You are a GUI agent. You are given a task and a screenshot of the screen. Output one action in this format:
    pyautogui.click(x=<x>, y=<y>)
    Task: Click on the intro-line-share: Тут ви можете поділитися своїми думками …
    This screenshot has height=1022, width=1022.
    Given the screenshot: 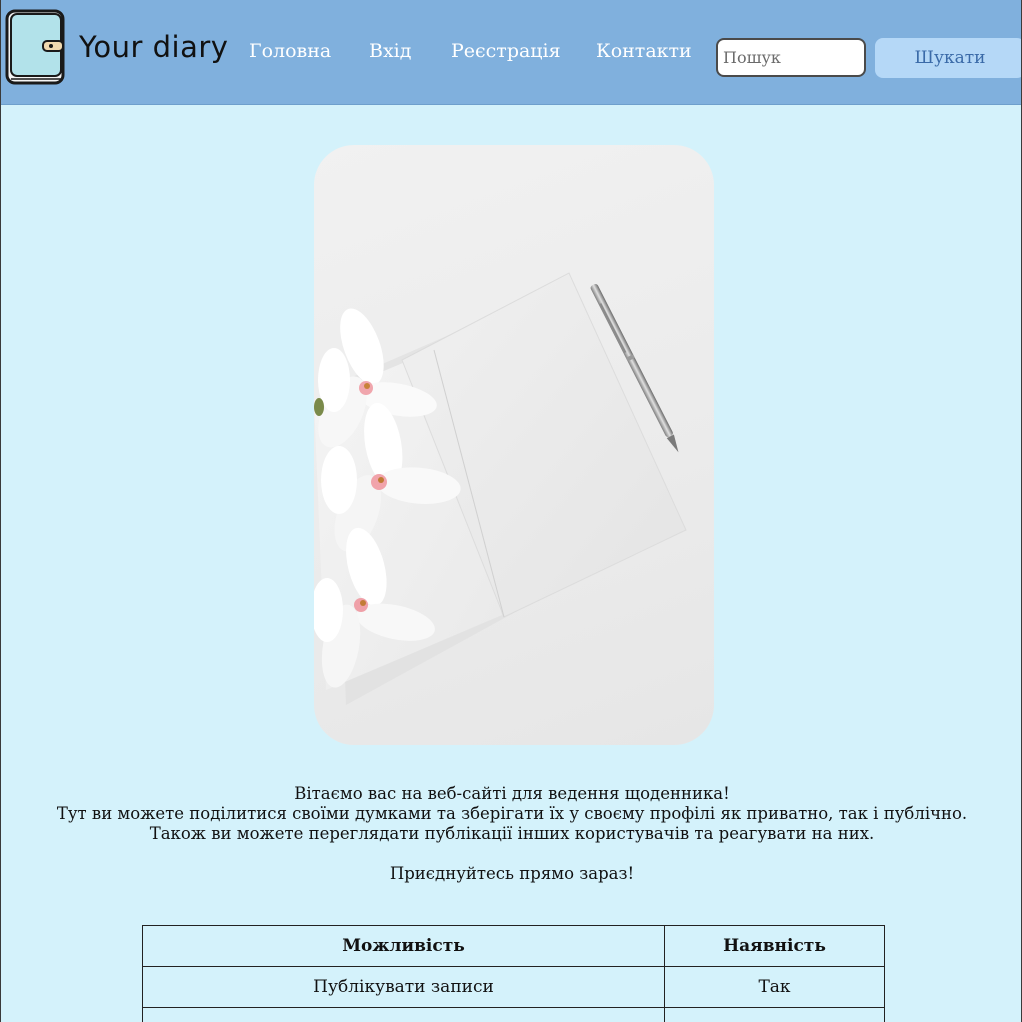 What is the action you would take?
    pyautogui.click(x=512, y=813)
    